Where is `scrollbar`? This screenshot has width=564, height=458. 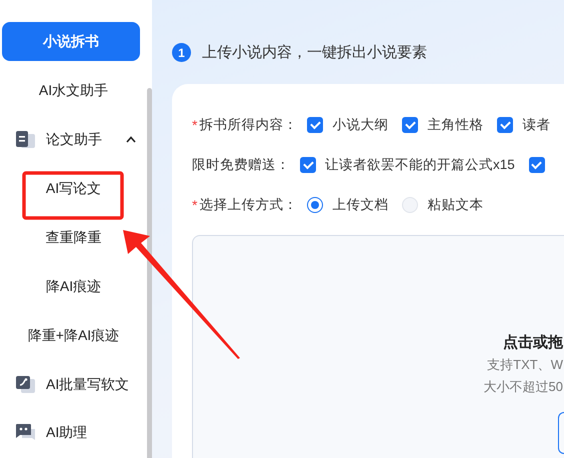
scrollbar is located at coordinates (149, 273).